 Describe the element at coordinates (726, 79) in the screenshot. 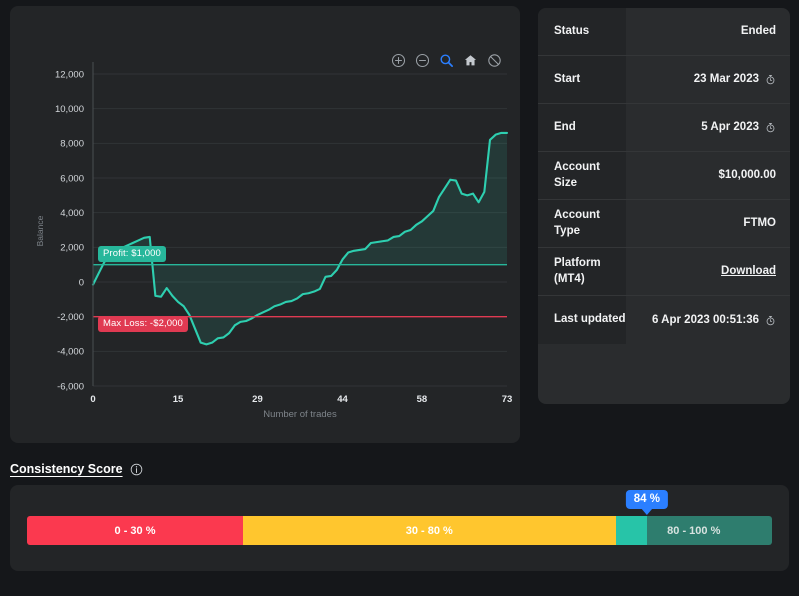

I see `details-value-text: 23 Mar 2023` at that location.